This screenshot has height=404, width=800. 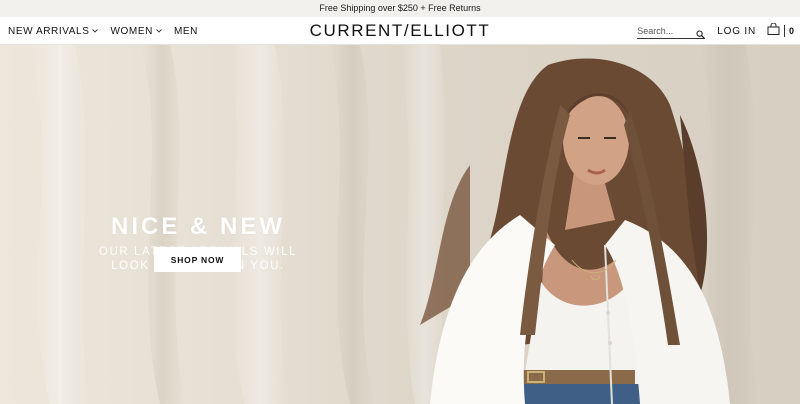 I want to click on login-link: LOG IN, so click(x=736, y=31).